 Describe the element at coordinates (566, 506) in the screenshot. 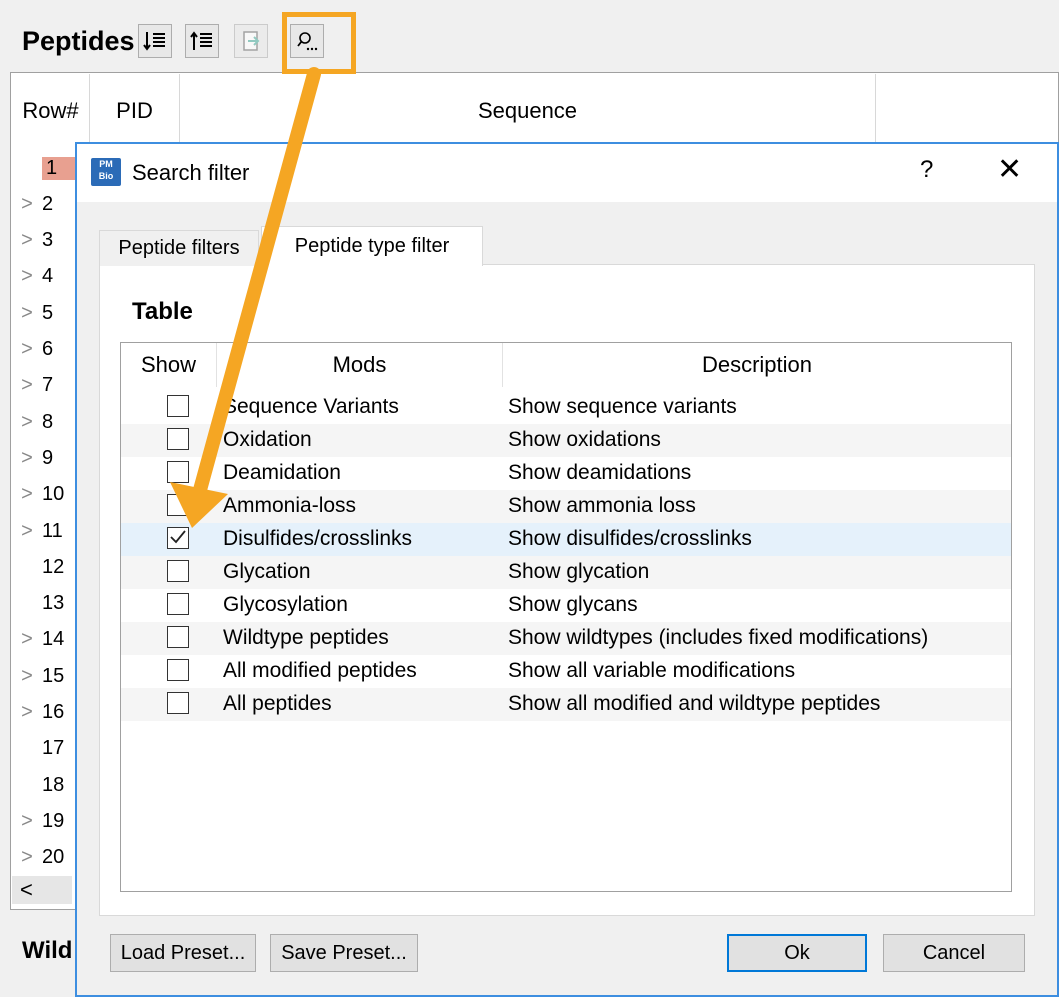

I see `table-row: Ammonia-loss Show ammonia loss` at that location.